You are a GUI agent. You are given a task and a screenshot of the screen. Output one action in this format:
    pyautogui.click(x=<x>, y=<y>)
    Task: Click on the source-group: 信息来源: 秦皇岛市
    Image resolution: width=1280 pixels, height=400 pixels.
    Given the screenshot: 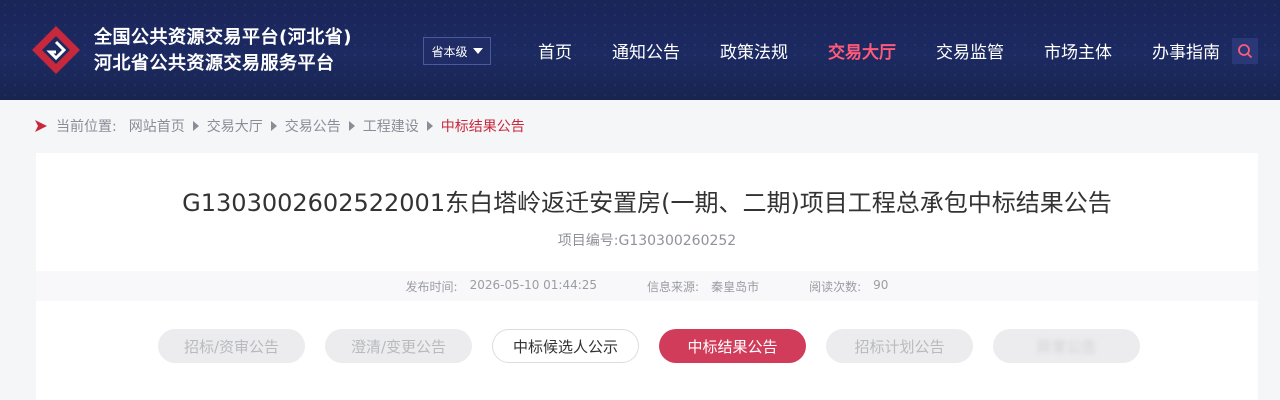 What is the action you would take?
    pyautogui.click(x=703, y=286)
    